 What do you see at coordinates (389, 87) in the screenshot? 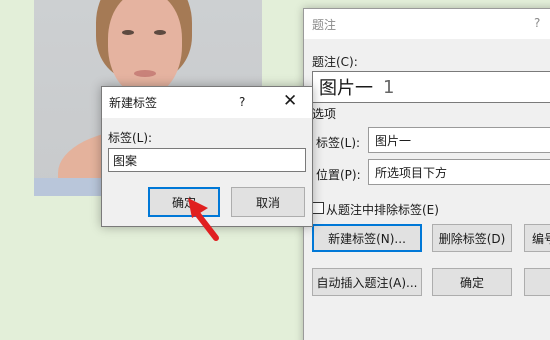
I see `caption-number: 1` at bounding box center [389, 87].